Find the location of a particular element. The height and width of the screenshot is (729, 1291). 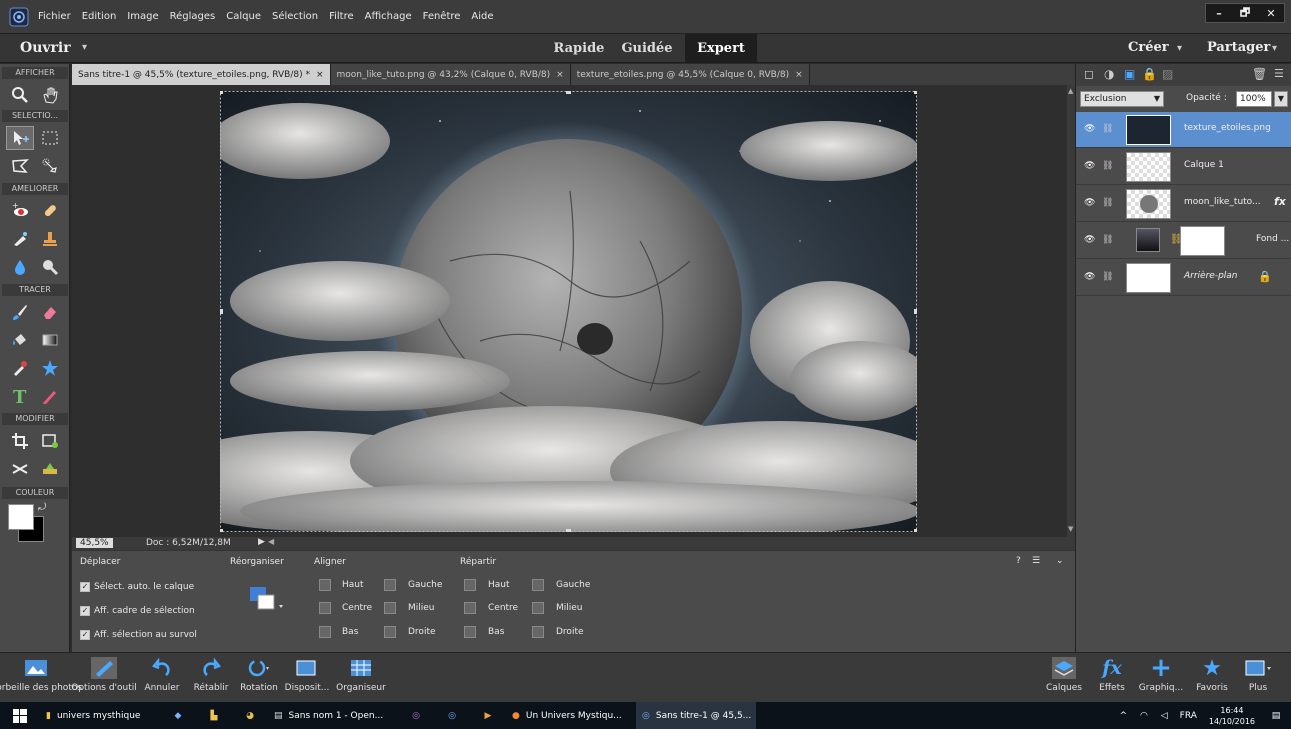

collapse-panel-icon: ⌄ is located at coordinates (1060, 561).